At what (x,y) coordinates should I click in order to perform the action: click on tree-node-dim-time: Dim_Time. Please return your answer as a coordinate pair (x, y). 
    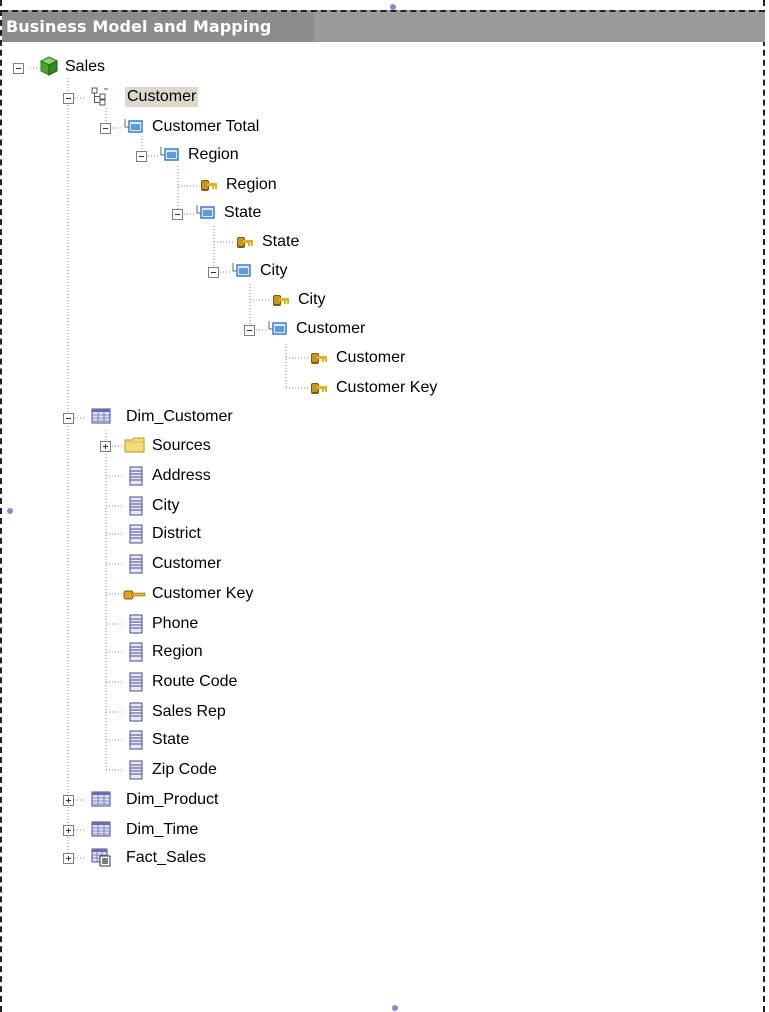
    Looking at the image, I should click on (162, 830).